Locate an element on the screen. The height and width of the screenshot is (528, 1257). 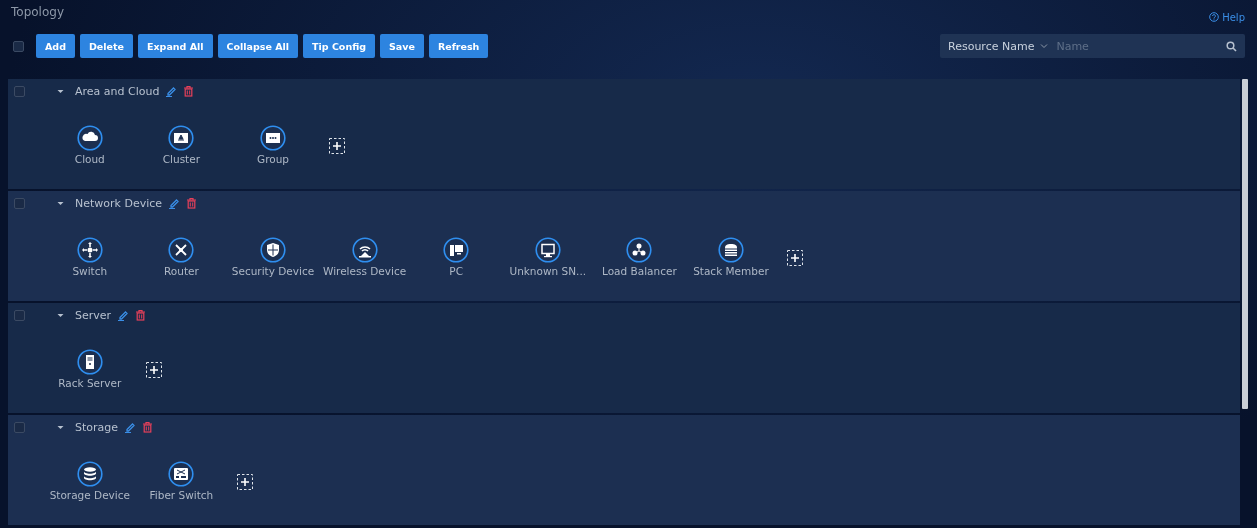
help-link: Help is located at coordinates (1233, 17).